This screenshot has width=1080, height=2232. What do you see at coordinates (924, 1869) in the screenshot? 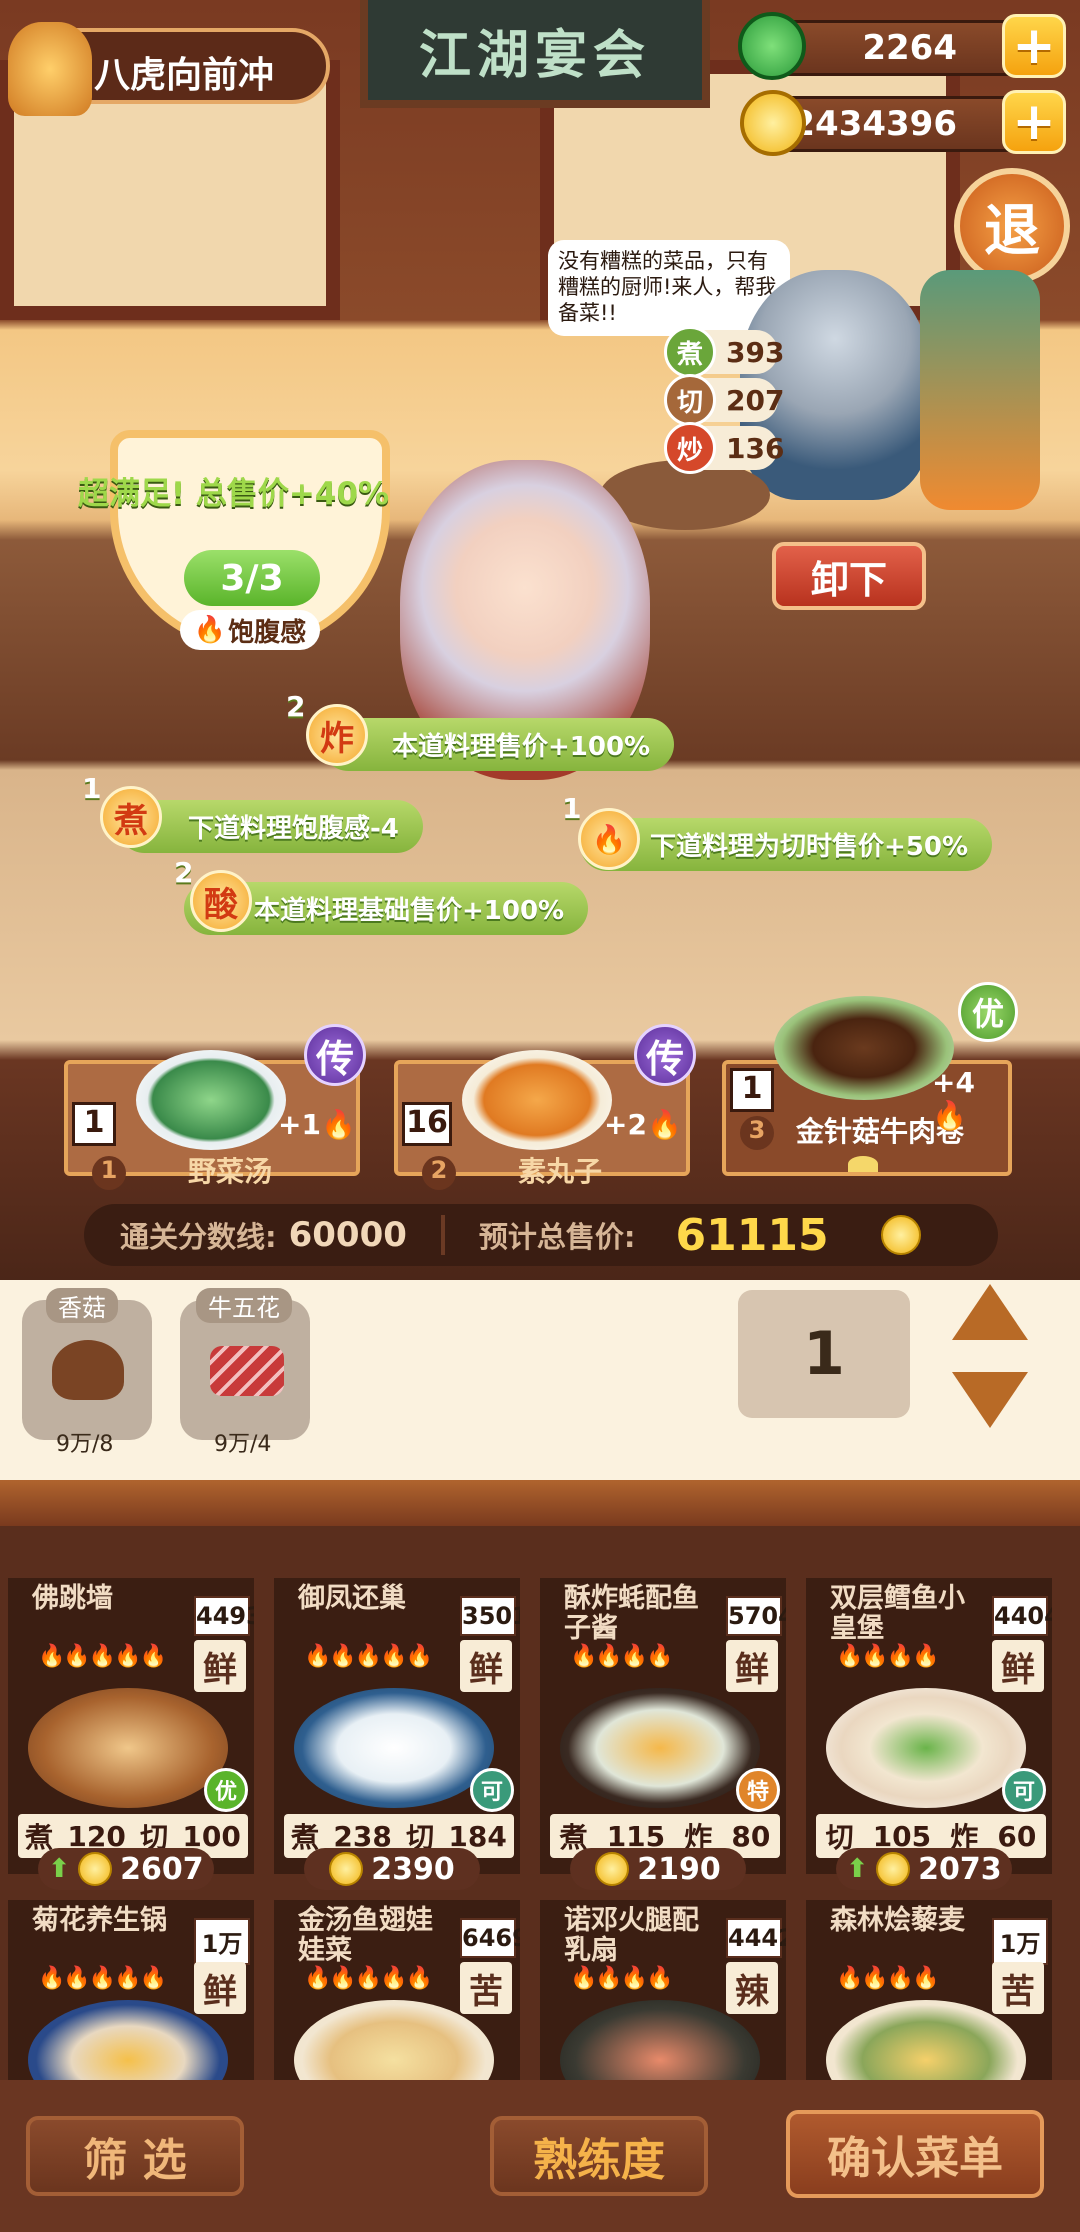
I see `dish-sale-price: ⬆ 2073` at bounding box center [924, 1869].